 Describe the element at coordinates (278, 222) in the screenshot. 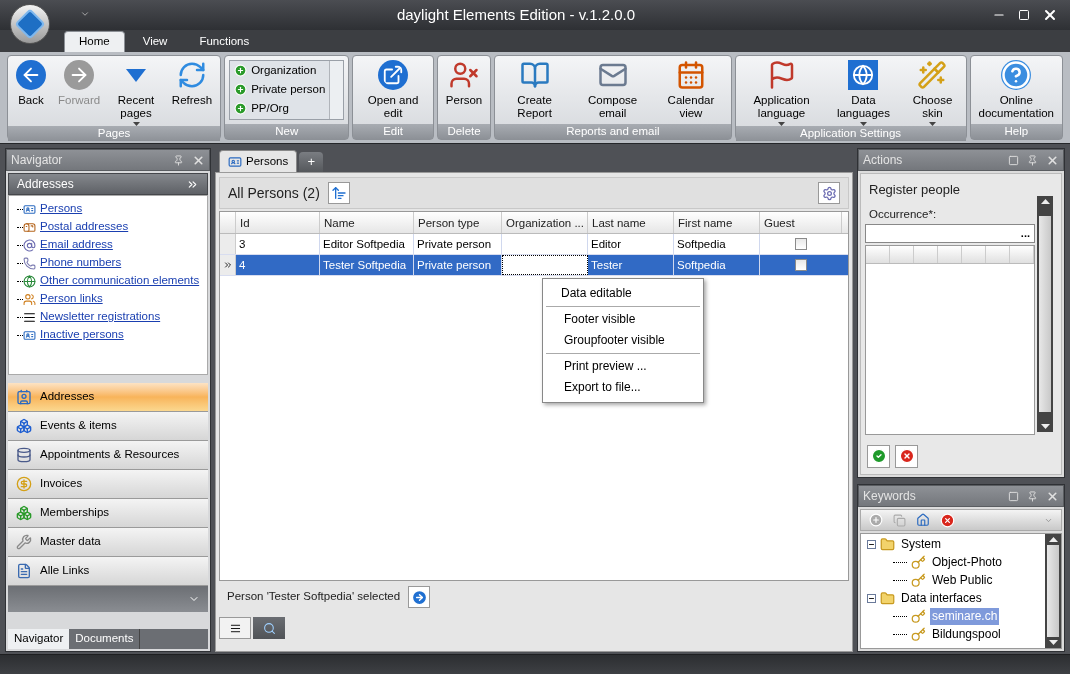

I see `column-header: Id` at that location.